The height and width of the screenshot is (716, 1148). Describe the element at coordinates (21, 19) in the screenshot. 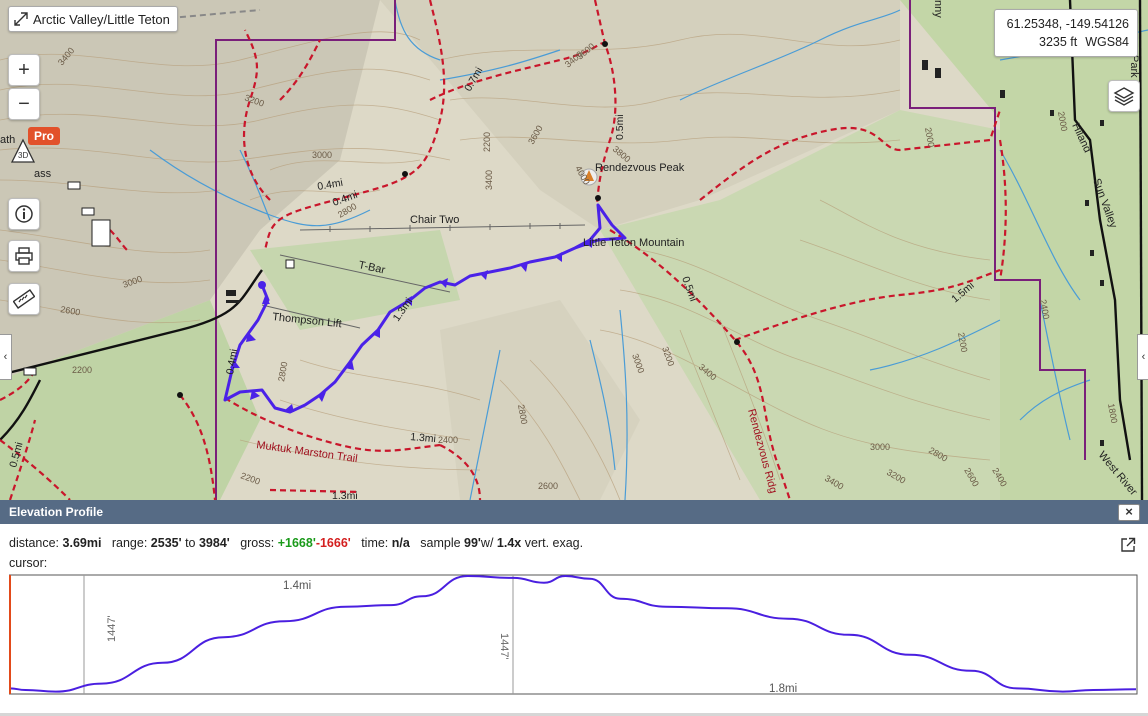

I see `expand-icon` at that location.